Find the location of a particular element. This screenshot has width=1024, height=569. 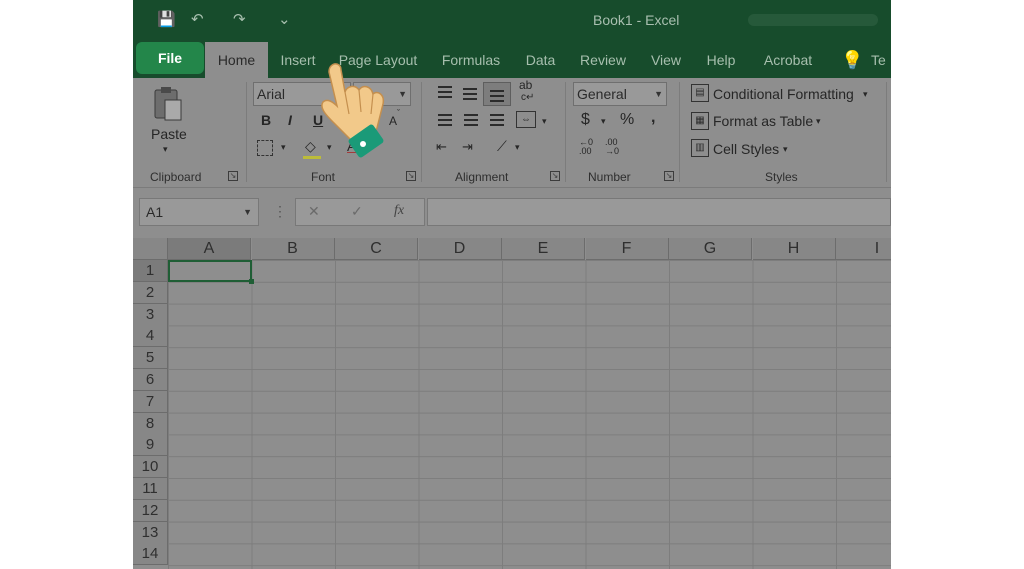

column-header-d: D is located at coordinates (460, 249).